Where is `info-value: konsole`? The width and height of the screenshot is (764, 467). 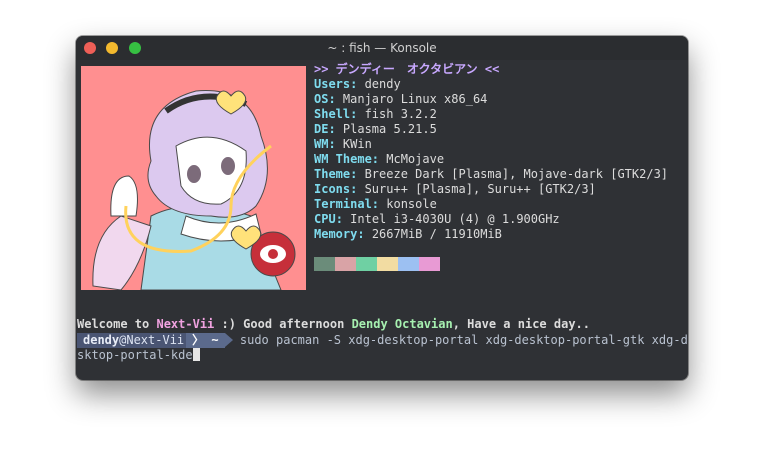 info-value: konsole is located at coordinates (408, 204).